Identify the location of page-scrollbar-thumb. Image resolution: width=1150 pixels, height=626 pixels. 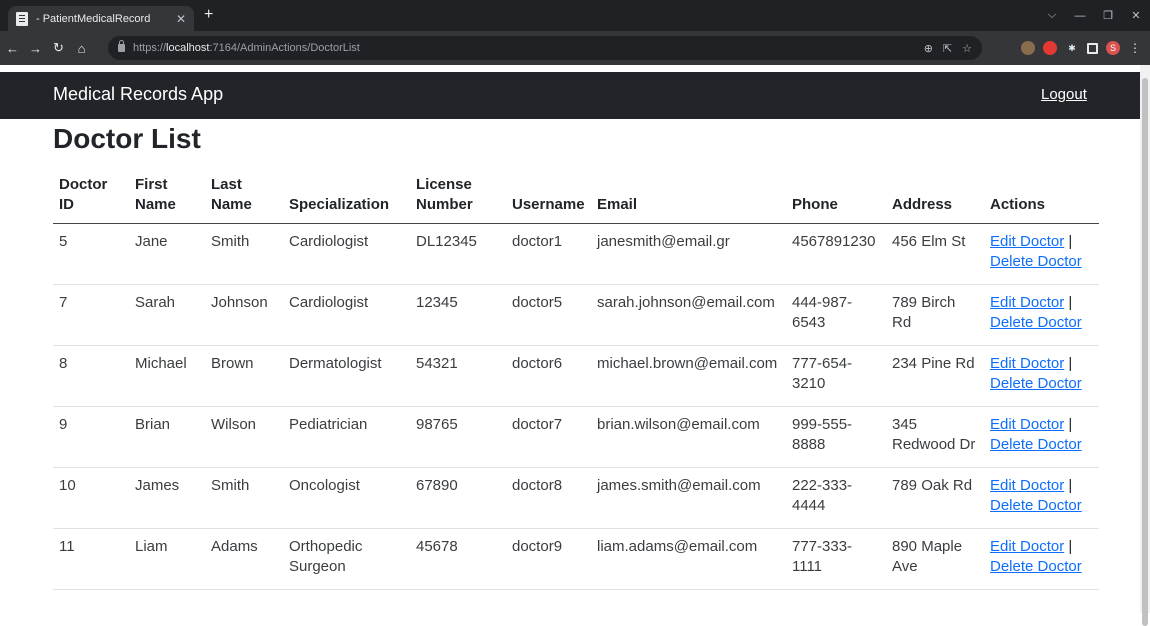
(1145, 352).